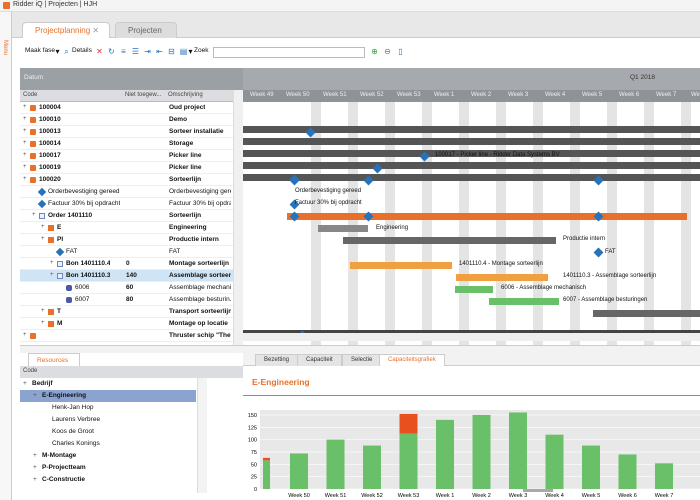  Describe the element at coordinates (360, 349) in the screenshot. I see `pane-splitter` at that location.